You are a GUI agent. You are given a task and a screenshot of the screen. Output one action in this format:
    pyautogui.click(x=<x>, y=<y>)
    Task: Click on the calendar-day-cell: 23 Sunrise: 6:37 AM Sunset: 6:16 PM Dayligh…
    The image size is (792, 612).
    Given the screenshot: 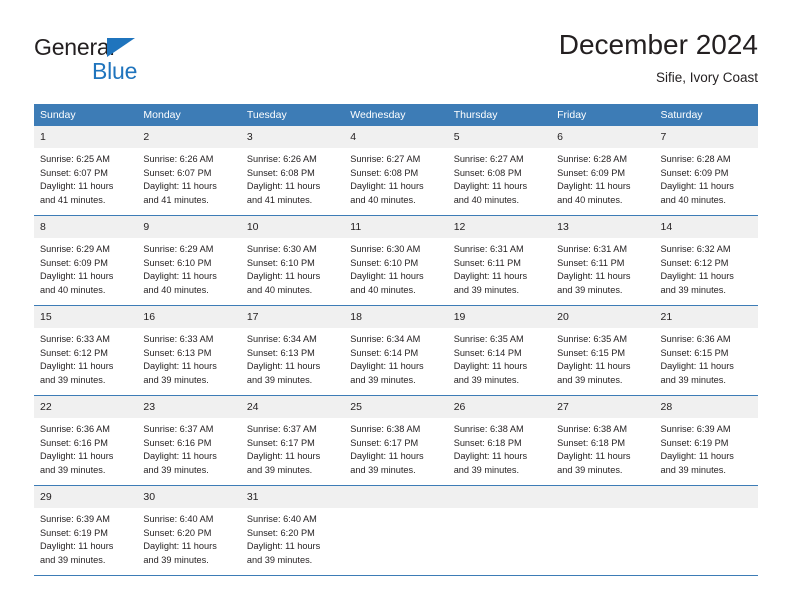 What is the action you would take?
    pyautogui.click(x=189, y=440)
    